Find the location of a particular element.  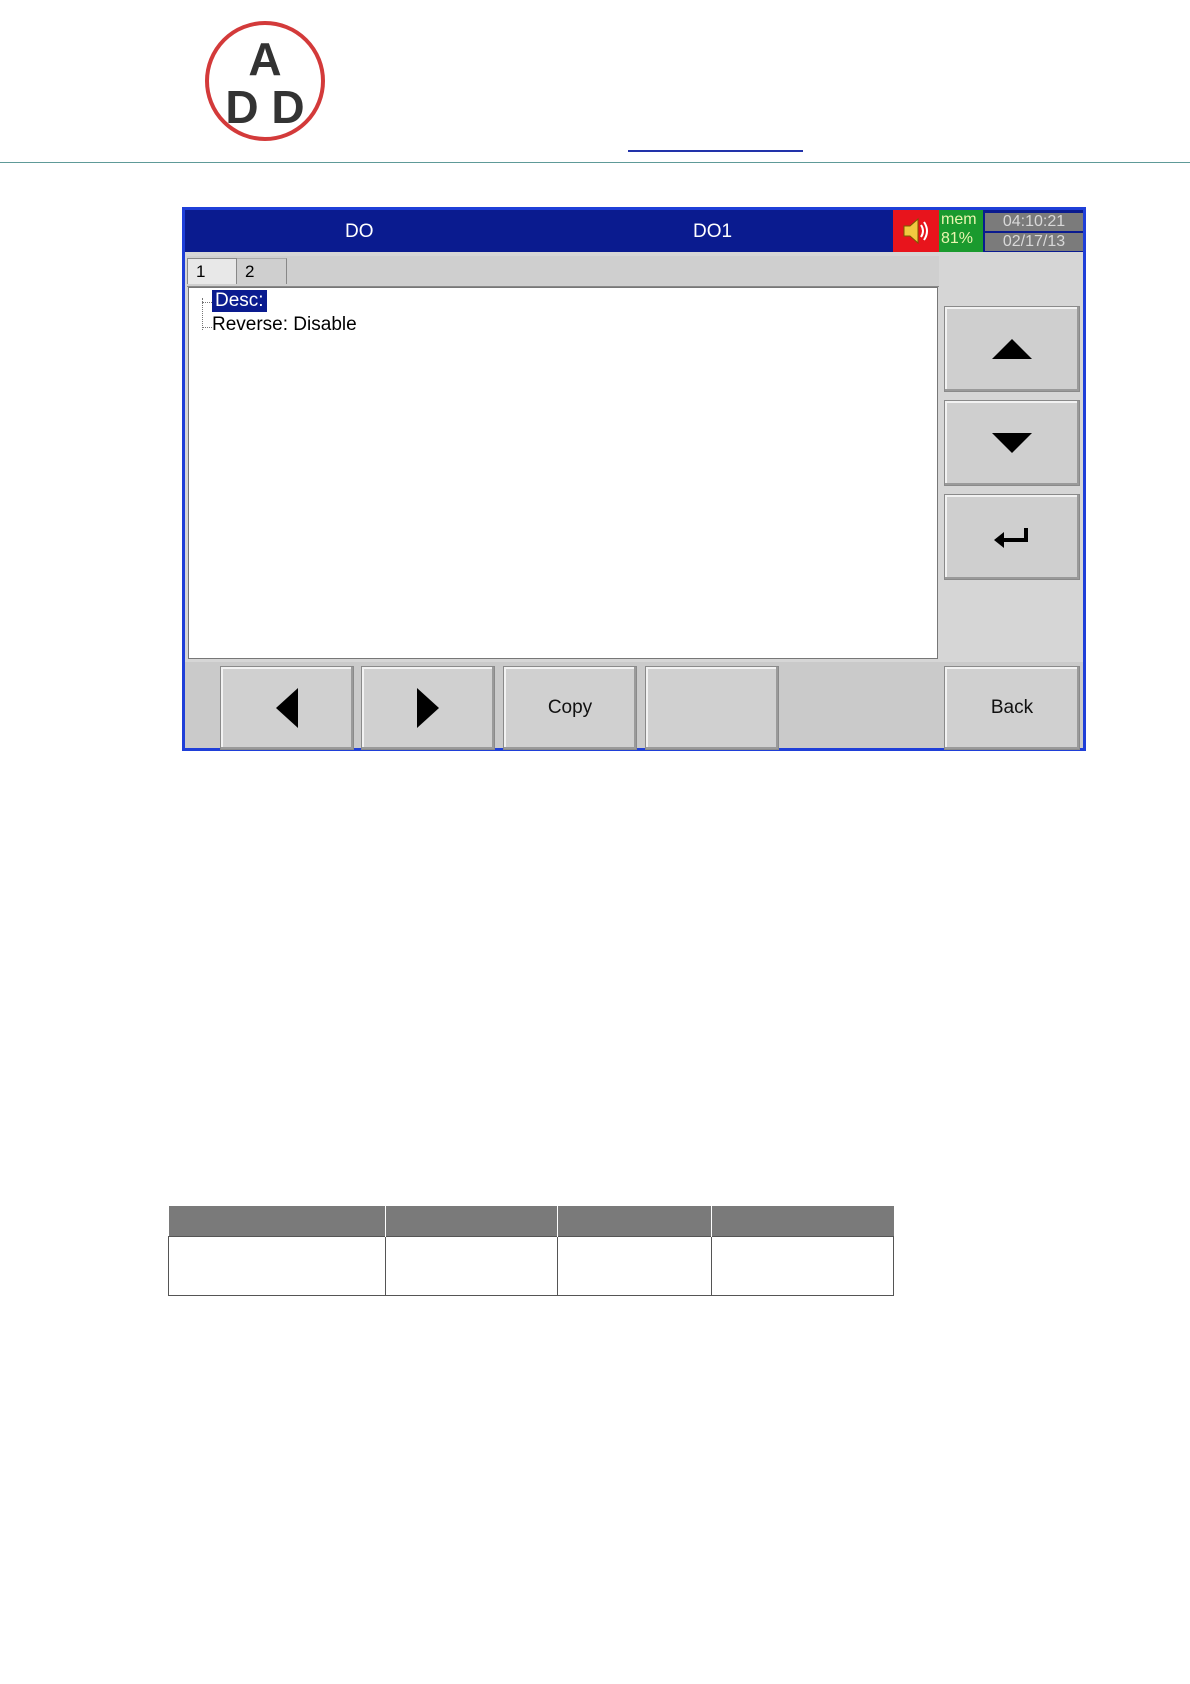

speaker-icon is located at coordinates (915, 231).